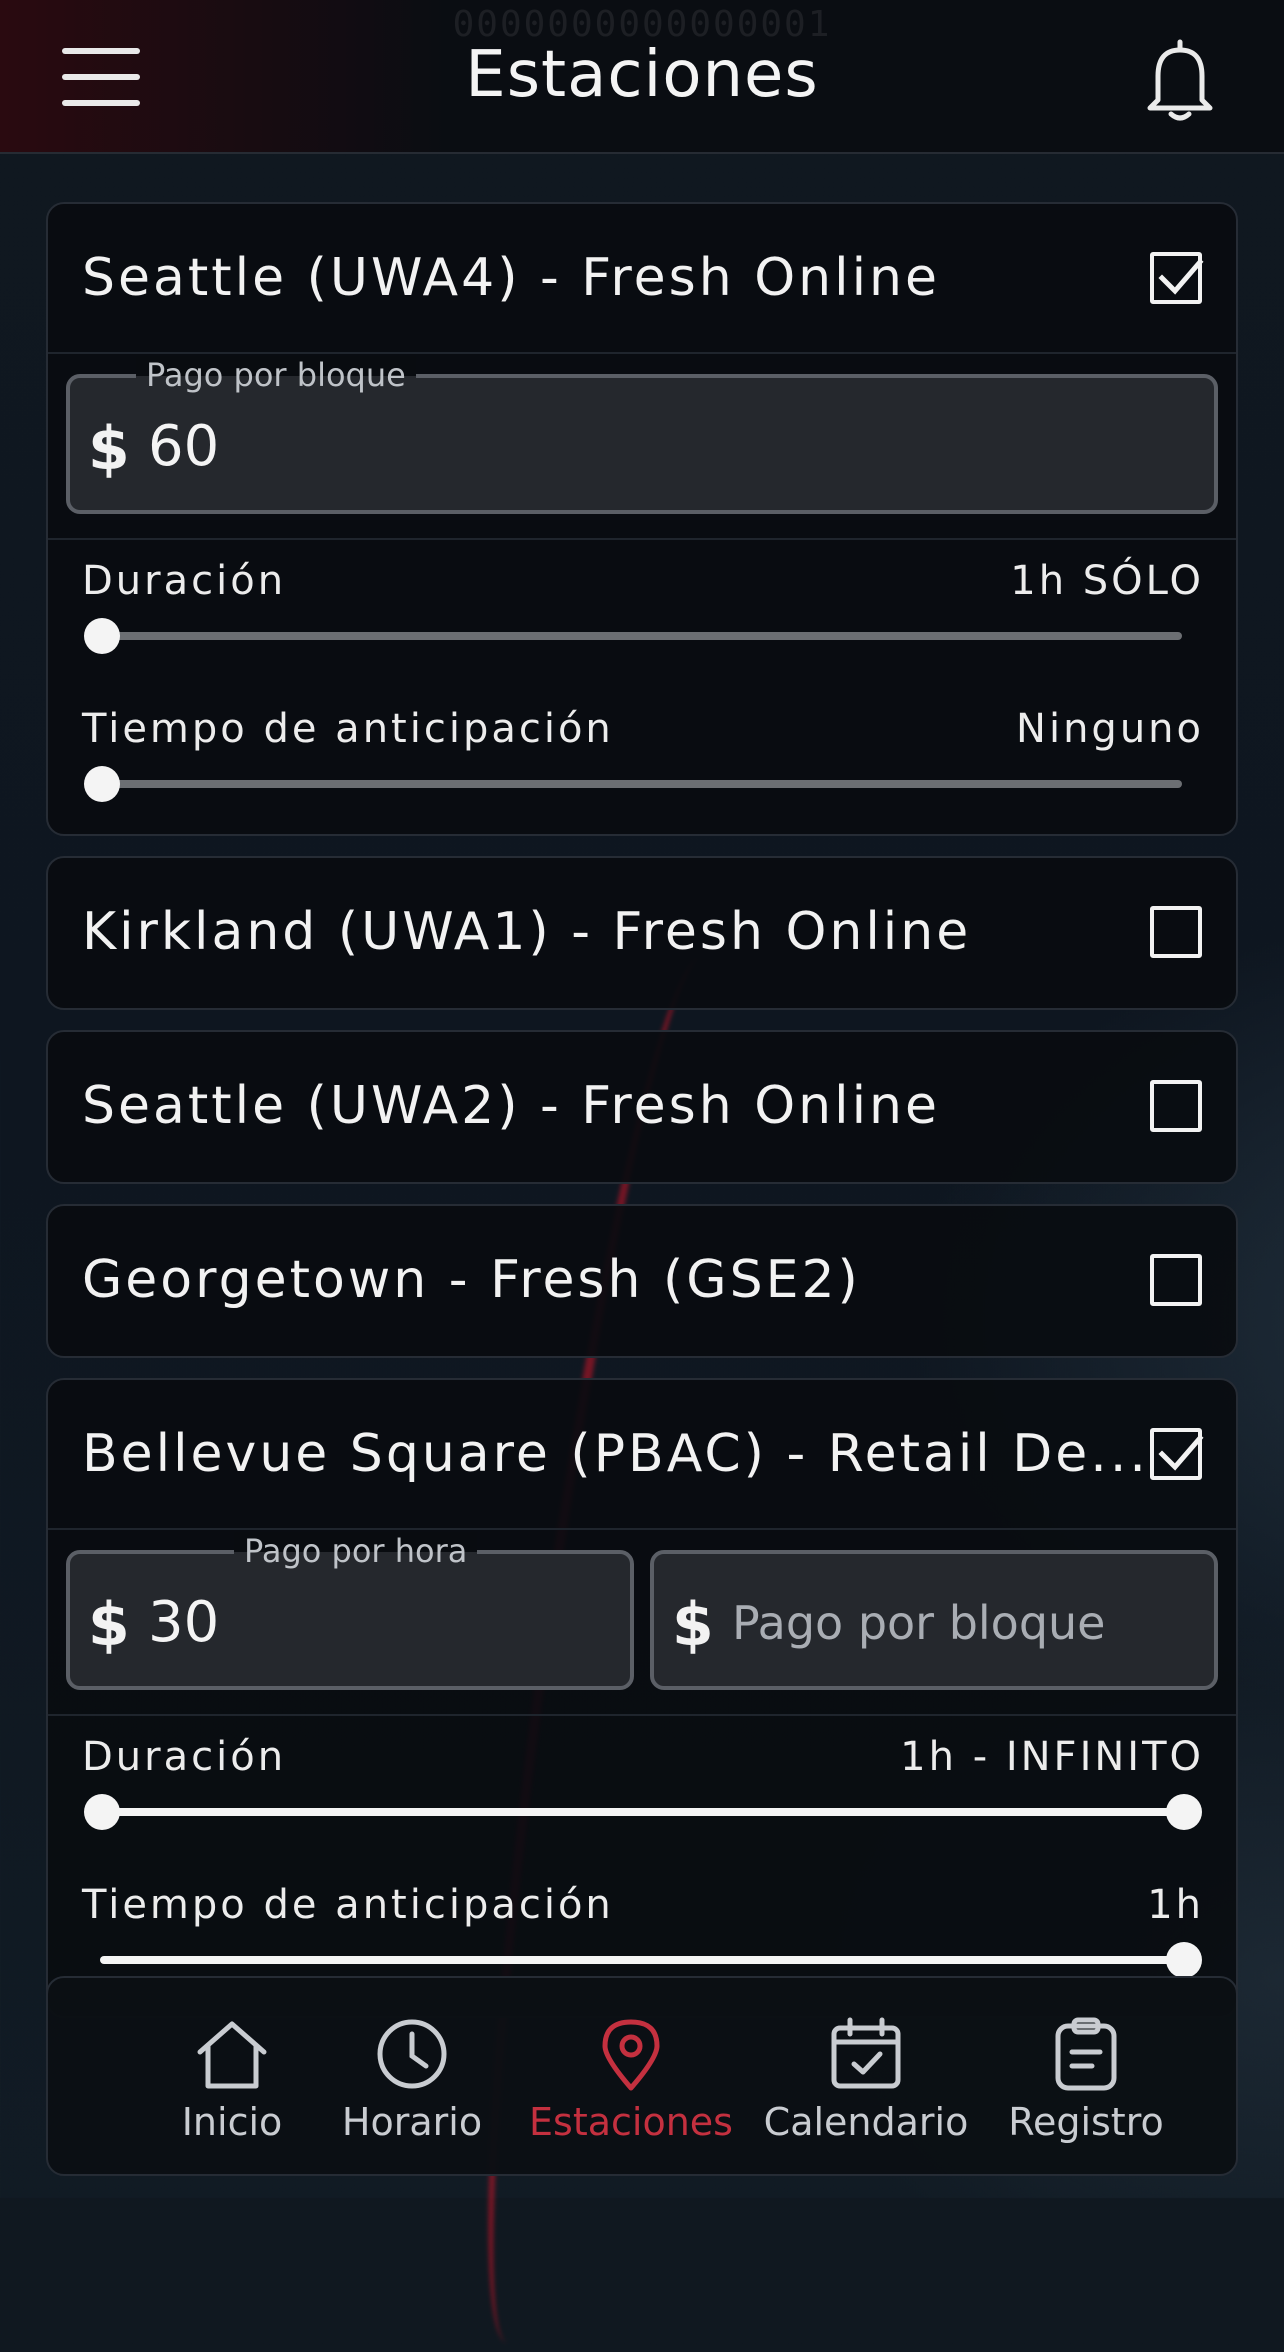 Image resolution: width=1284 pixels, height=2352 pixels. Describe the element at coordinates (1180, 79) in the screenshot. I see `bell-icon` at that location.